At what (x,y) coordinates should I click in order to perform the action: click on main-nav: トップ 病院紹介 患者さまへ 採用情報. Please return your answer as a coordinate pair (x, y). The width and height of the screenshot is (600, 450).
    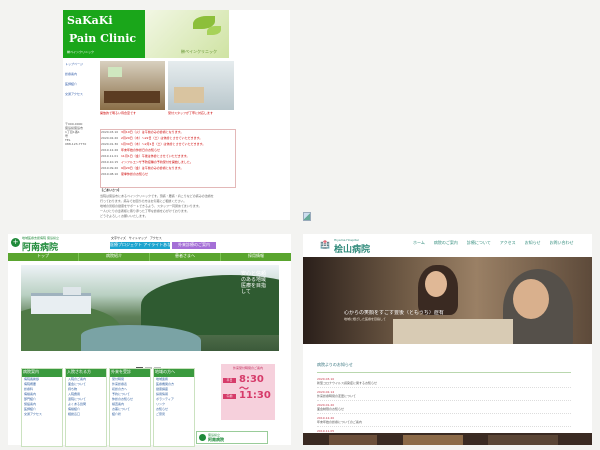
    Looking at the image, I should click on (149, 257).